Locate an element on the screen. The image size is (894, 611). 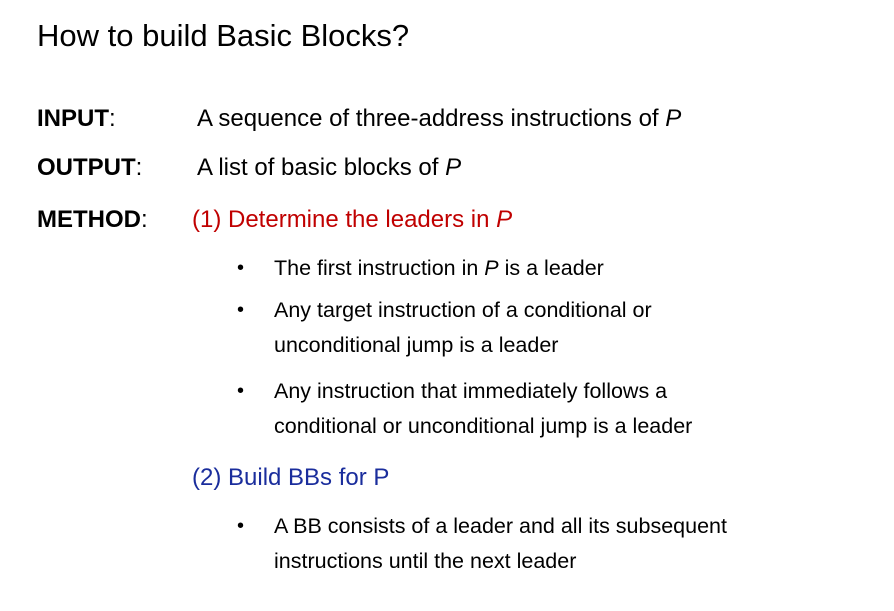
bullet-2-line-2: unconditional jump is a leader is located at coordinates (416, 345).